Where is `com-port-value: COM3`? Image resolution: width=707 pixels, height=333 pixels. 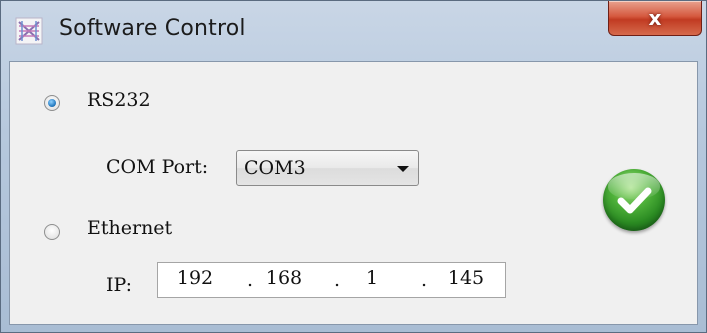
com-port-value: COM3 is located at coordinates (275, 168).